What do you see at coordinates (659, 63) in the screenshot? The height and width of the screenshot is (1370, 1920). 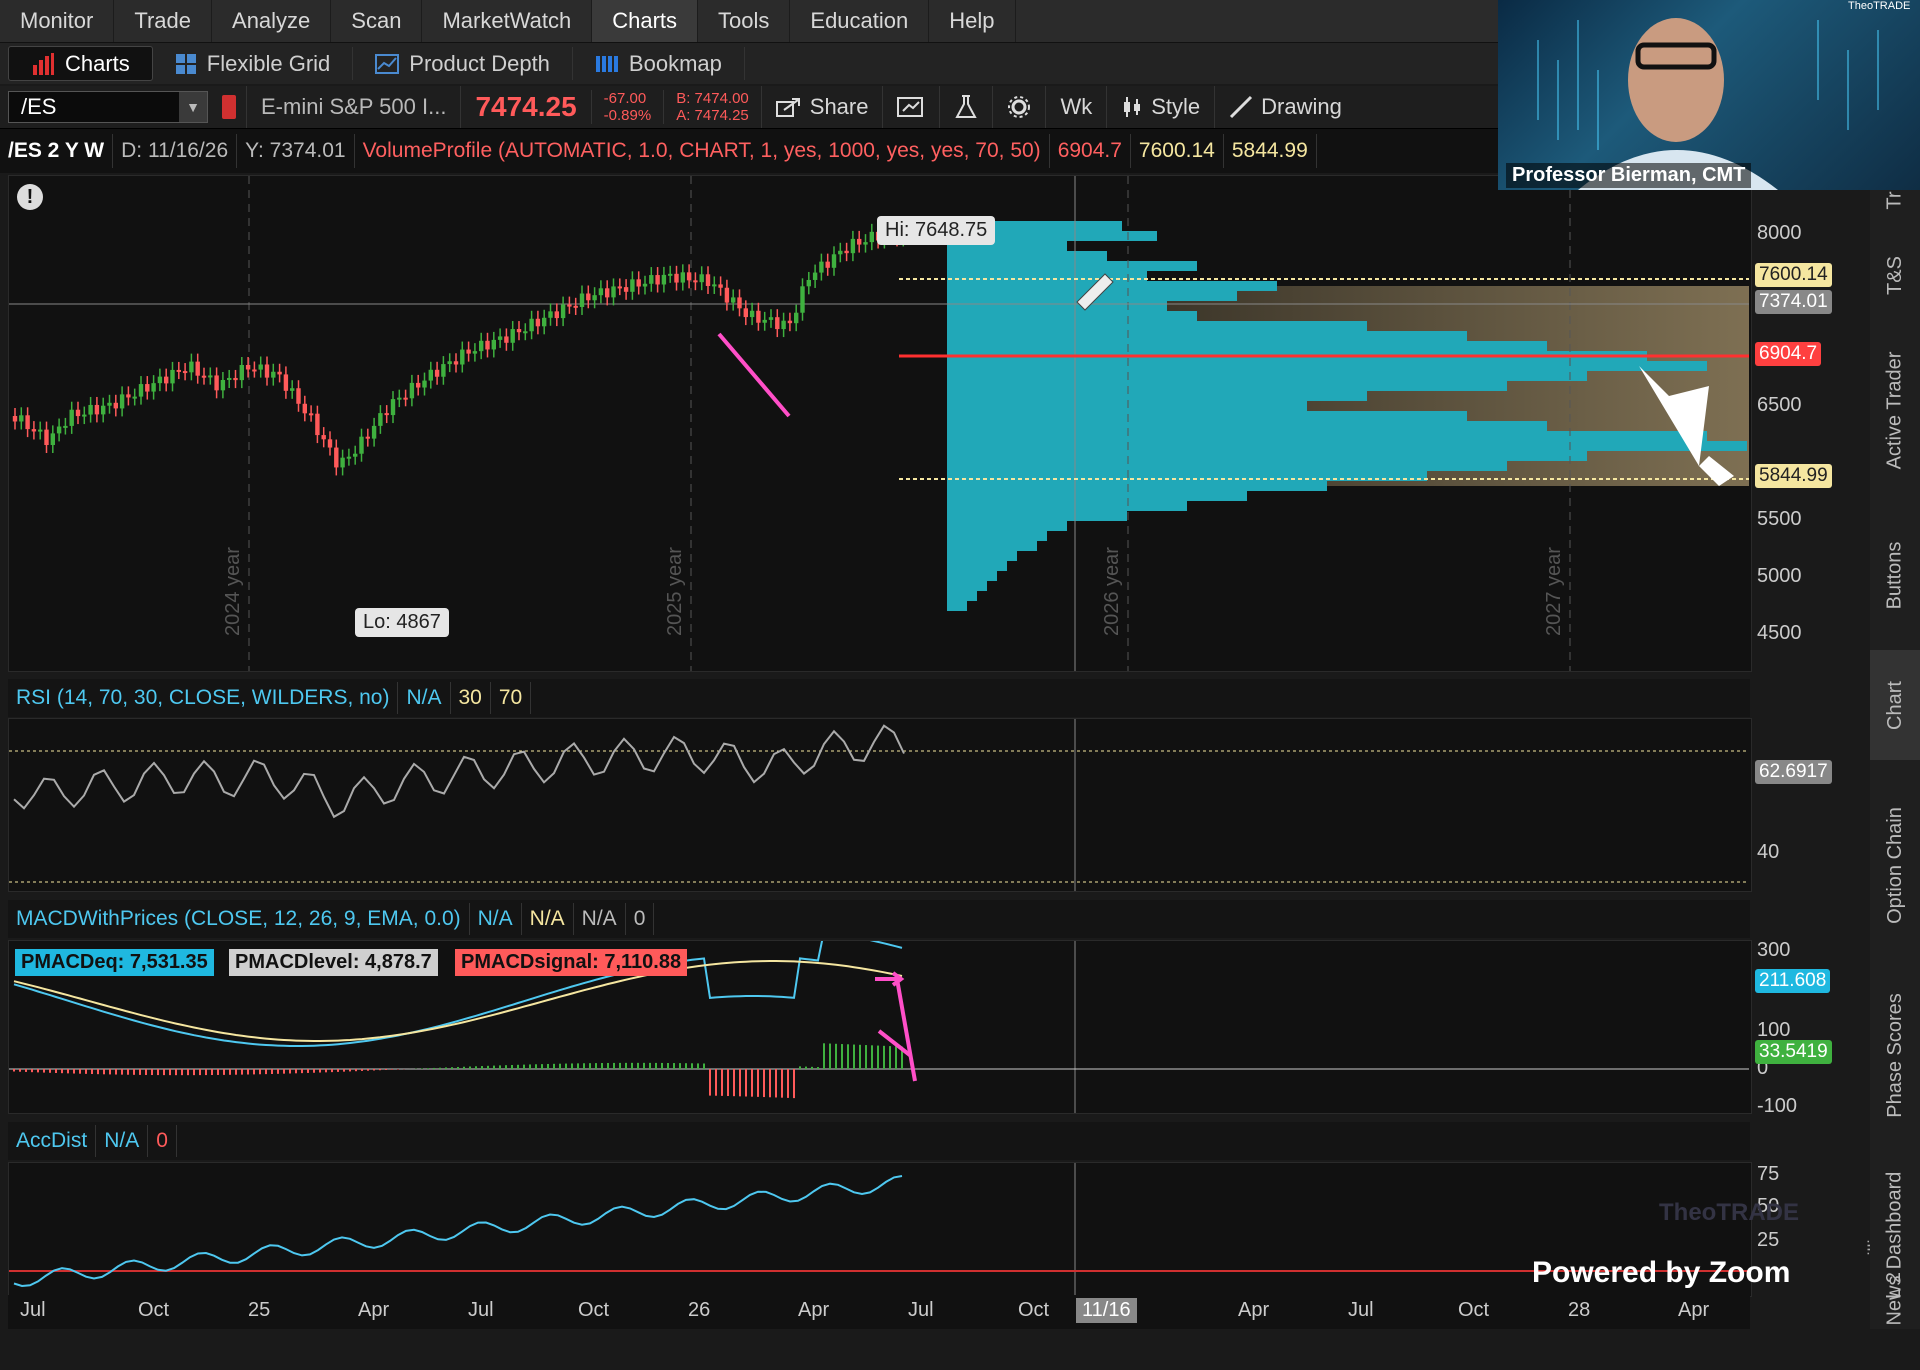 I see `subtab-bookmap: Bookmap` at bounding box center [659, 63].